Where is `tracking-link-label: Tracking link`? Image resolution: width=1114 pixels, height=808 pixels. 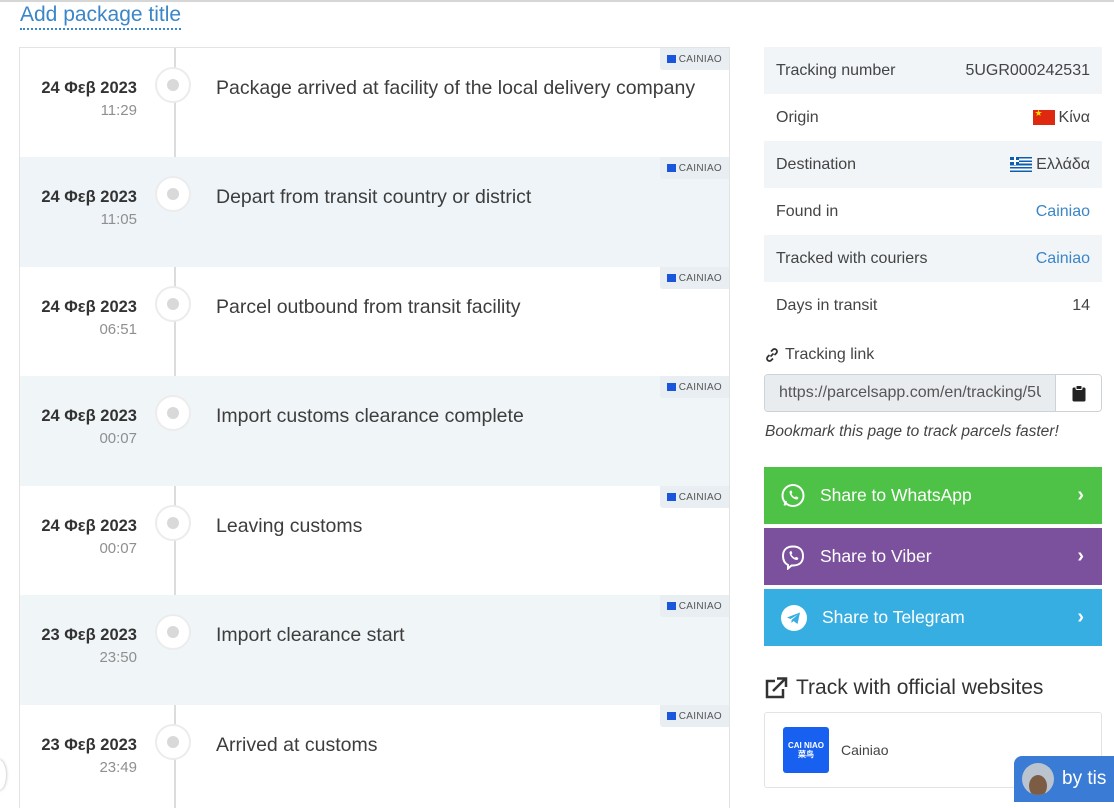 tracking-link-label: Tracking link is located at coordinates (830, 354).